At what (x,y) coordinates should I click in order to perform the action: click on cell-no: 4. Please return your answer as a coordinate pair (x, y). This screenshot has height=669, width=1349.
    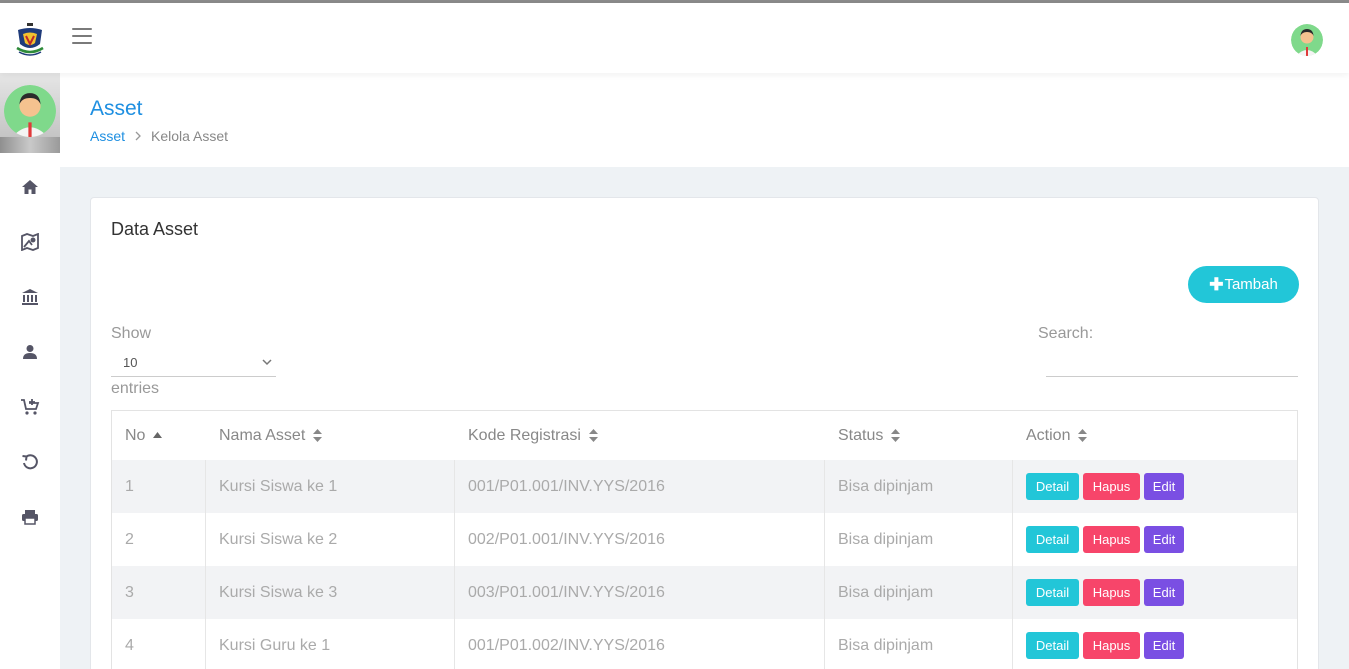
    Looking at the image, I should click on (159, 644).